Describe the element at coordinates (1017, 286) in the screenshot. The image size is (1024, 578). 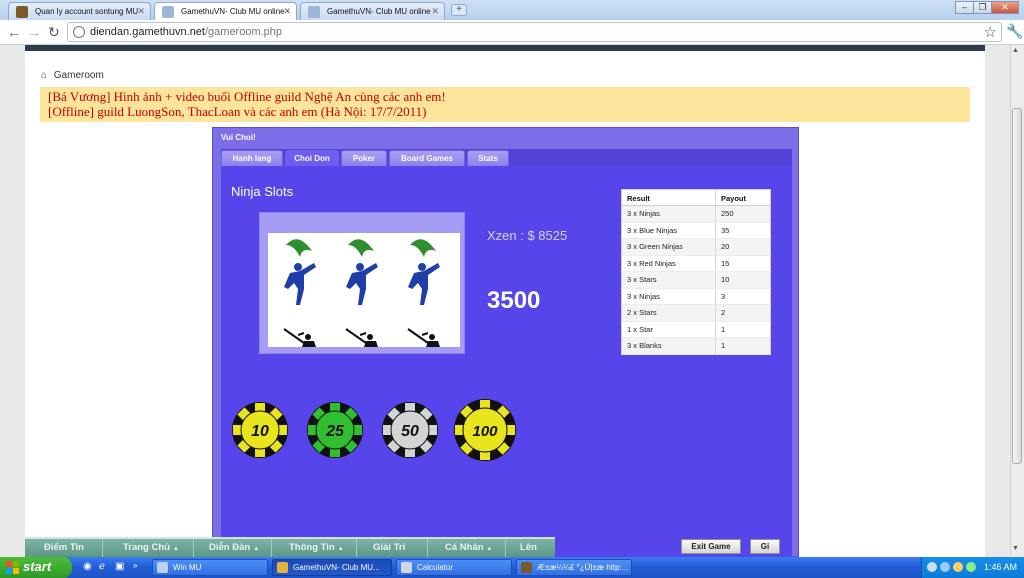
I see `scrollbar-thumb` at that location.